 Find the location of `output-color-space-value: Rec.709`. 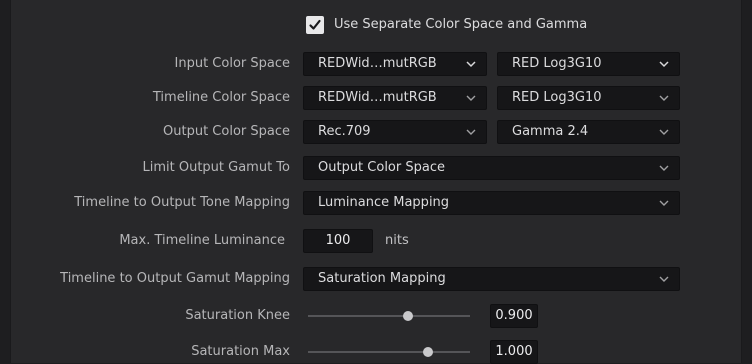

output-color-space-value: Rec.709 is located at coordinates (344, 131).